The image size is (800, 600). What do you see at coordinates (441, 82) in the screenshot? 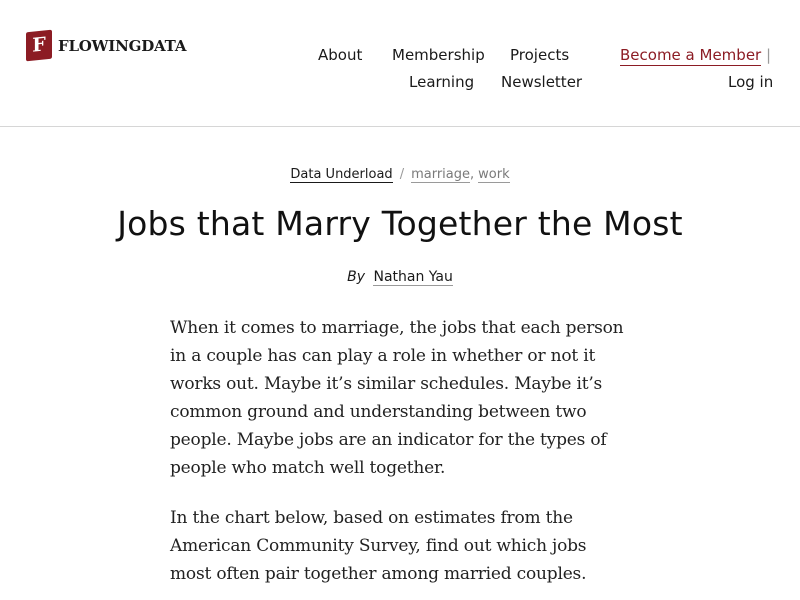
I see `nav-learning-link: Learning` at bounding box center [441, 82].